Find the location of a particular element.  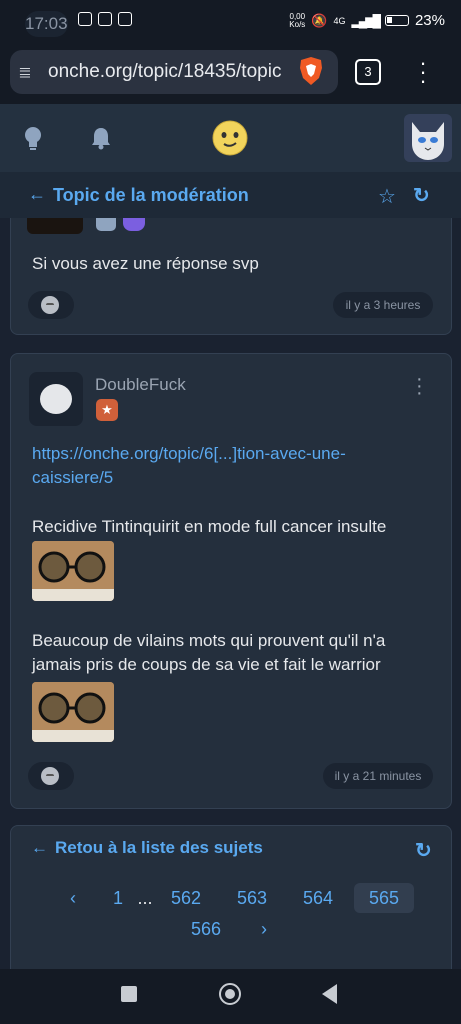

home-icon is located at coordinates (230, 994).